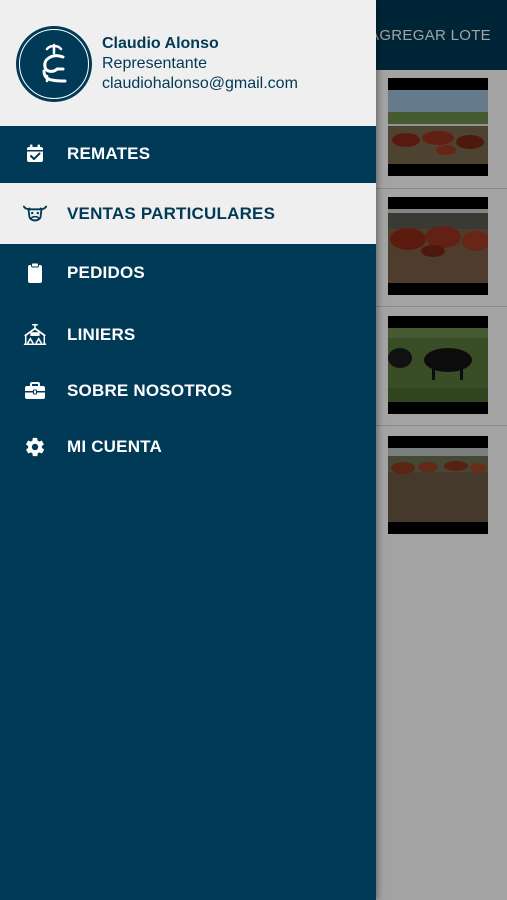  Describe the element at coordinates (35, 447) in the screenshot. I see `gear-icon` at that location.